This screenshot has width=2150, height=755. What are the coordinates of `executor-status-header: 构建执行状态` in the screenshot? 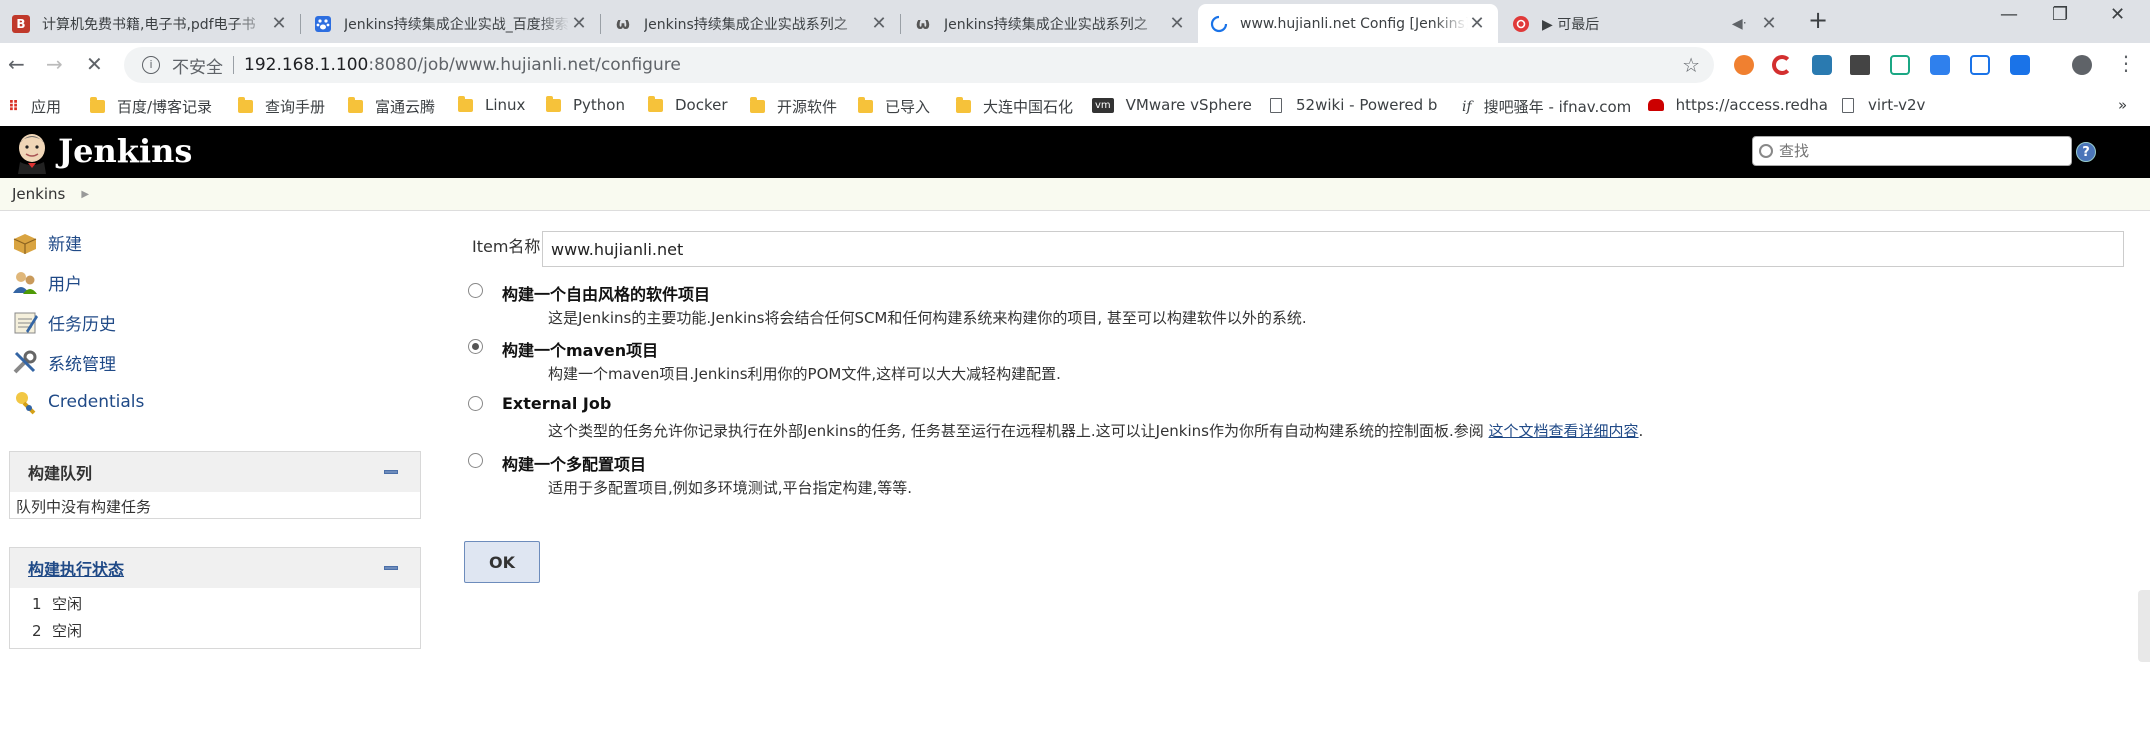 It's located at (215, 568).